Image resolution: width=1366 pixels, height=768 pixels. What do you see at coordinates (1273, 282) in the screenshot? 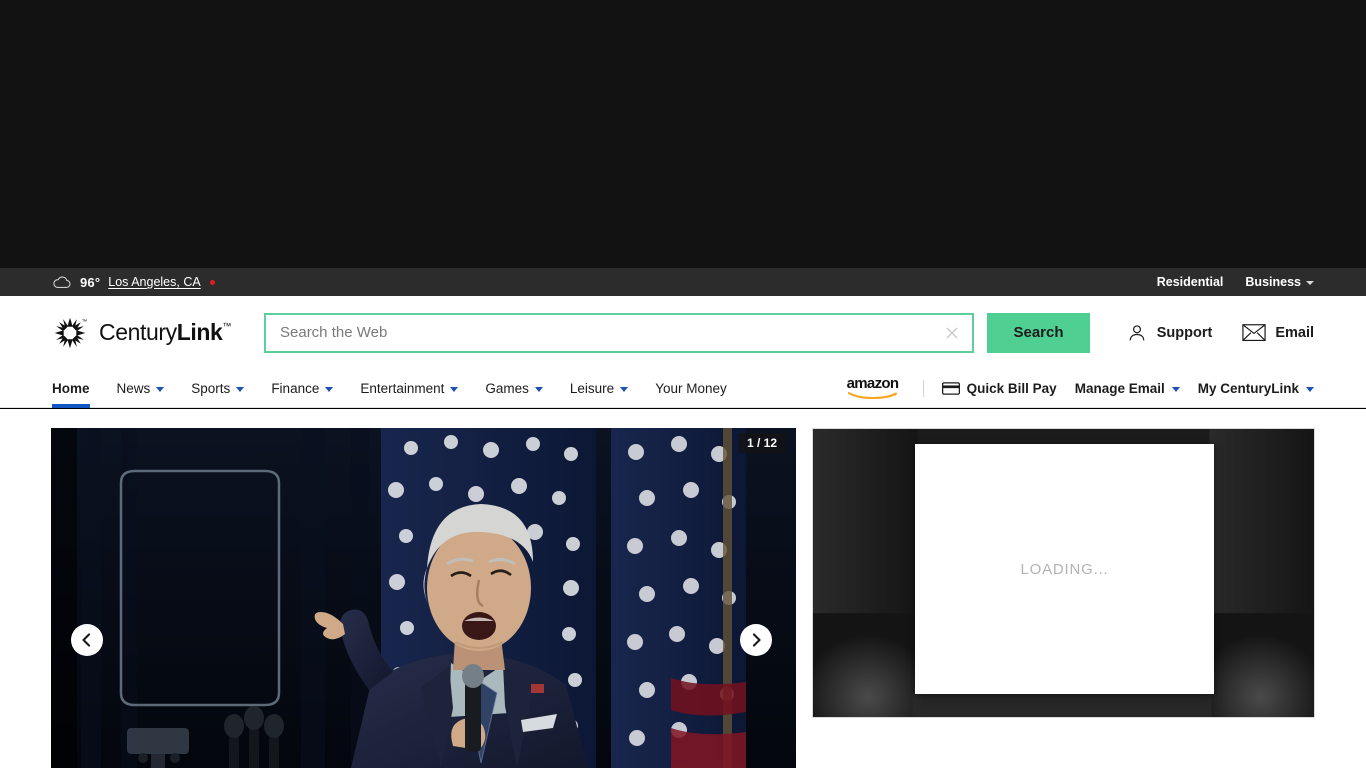
I see `business-label: Business` at bounding box center [1273, 282].